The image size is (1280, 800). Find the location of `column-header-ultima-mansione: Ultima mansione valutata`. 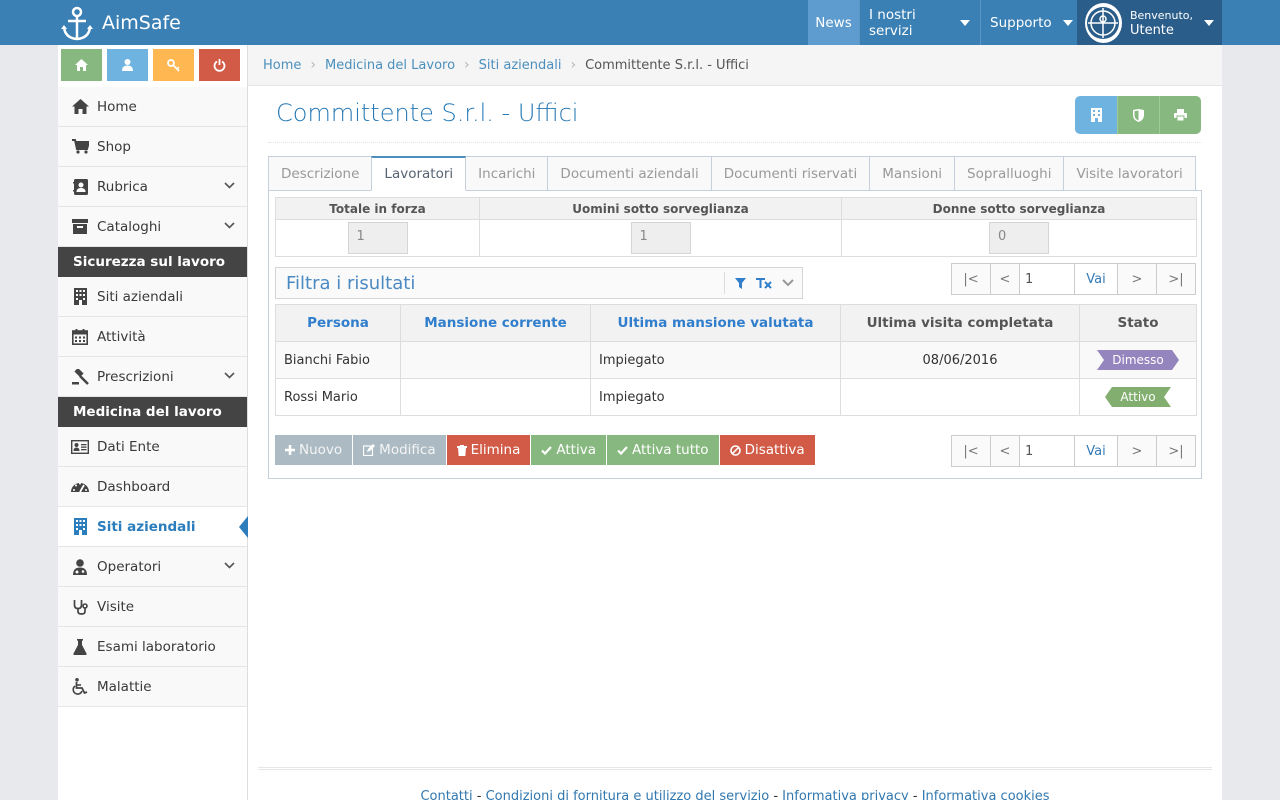

column-header-ultima-mansione: Ultima mansione valutata is located at coordinates (715, 323).